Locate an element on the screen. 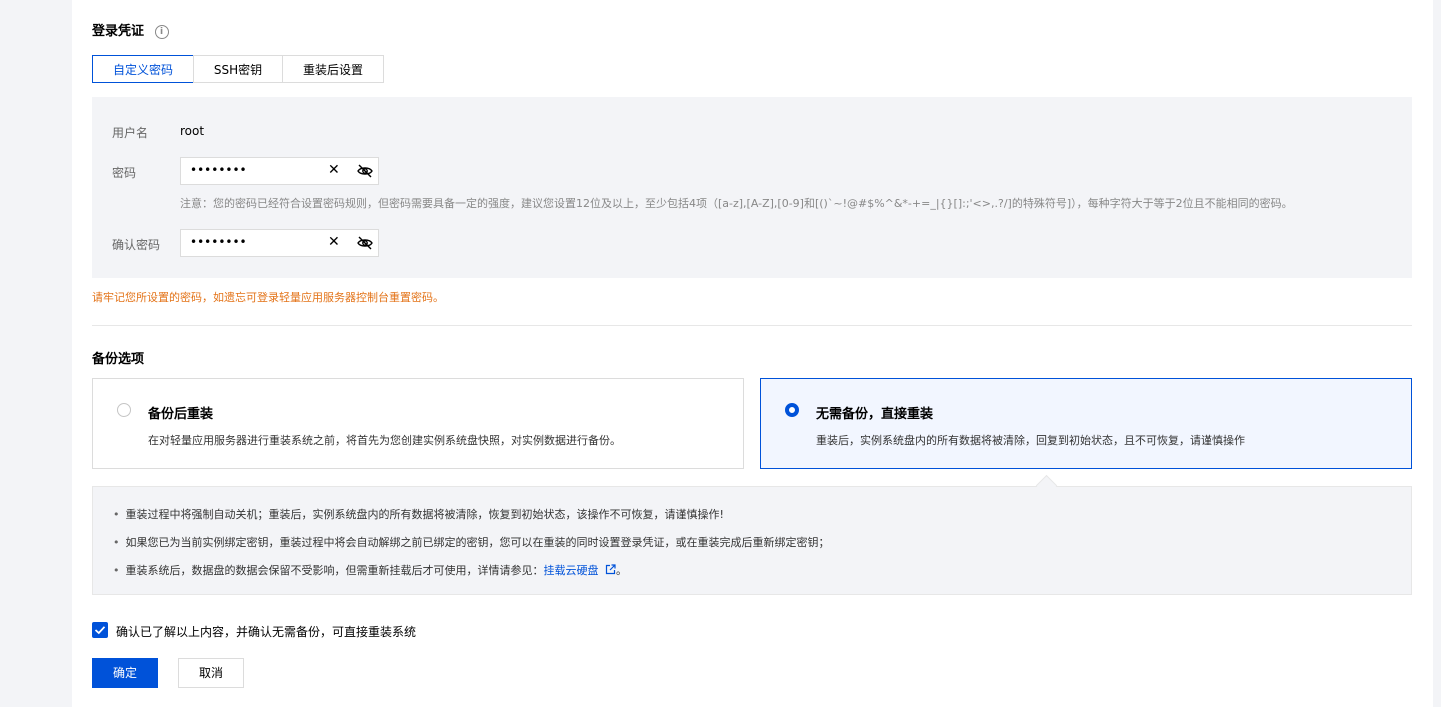  notice-text: 重装系统后，数据盘的数据会保留不受影响，但需重新挂载后才可使用，详情请参见： is located at coordinates (334, 570).